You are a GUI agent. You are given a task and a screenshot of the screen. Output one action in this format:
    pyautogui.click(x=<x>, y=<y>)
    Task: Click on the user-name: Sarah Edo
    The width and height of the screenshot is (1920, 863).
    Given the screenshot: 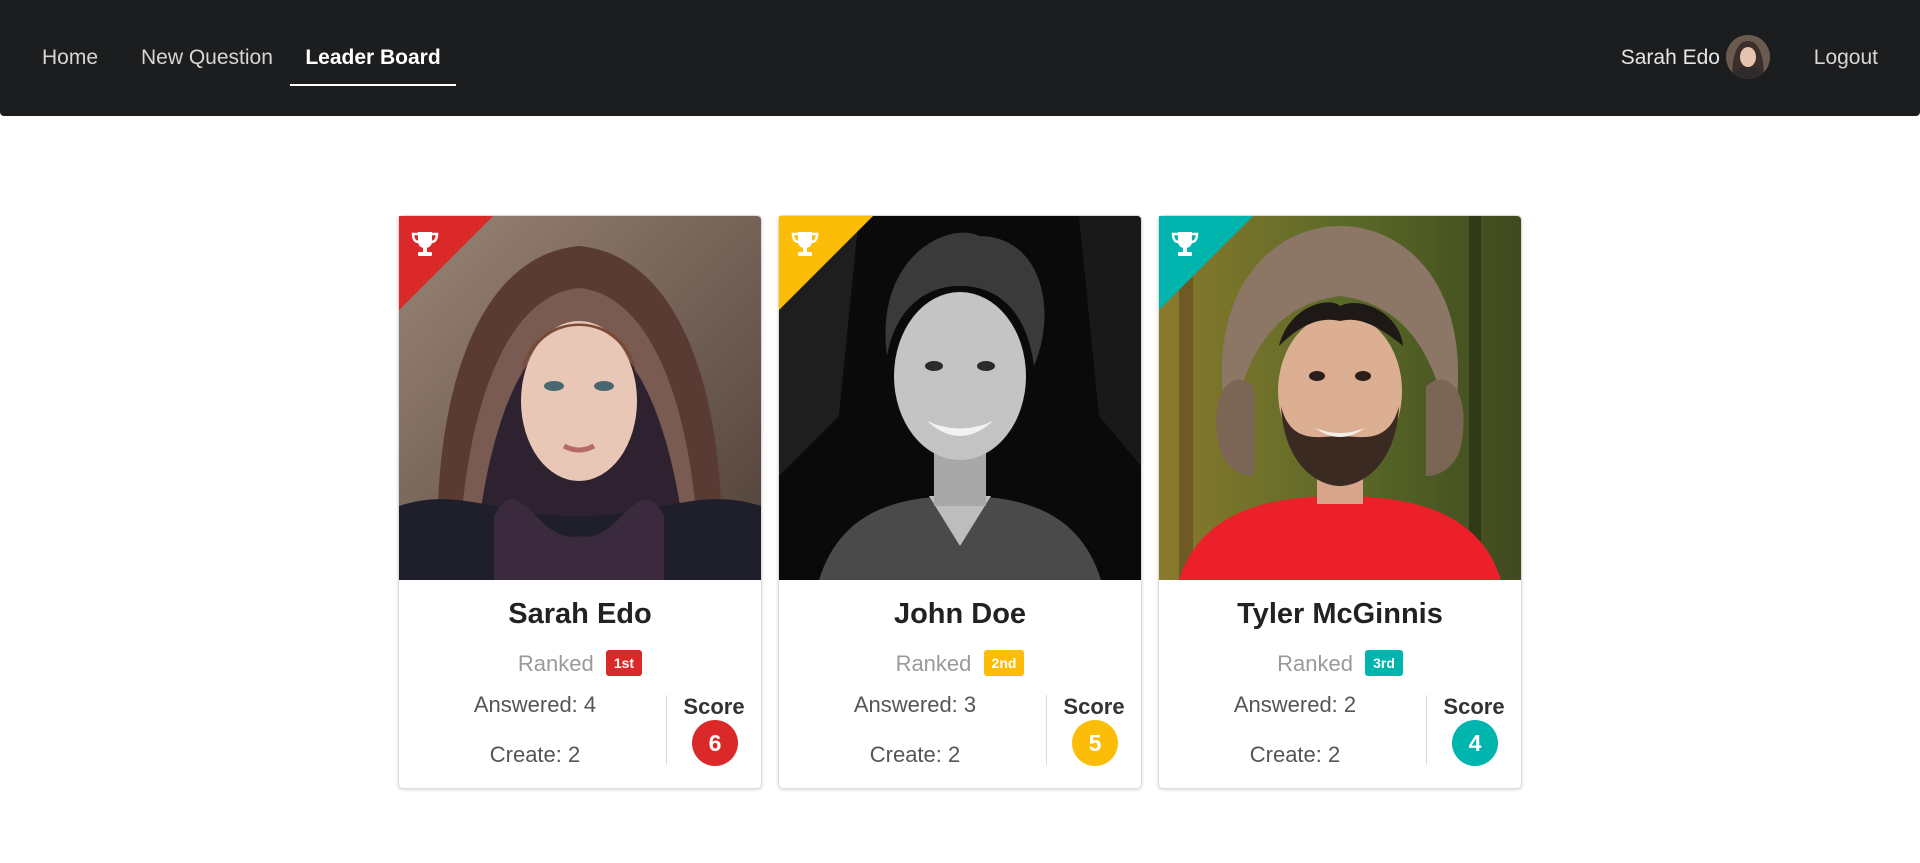 What is the action you would take?
    pyautogui.click(x=580, y=614)
    